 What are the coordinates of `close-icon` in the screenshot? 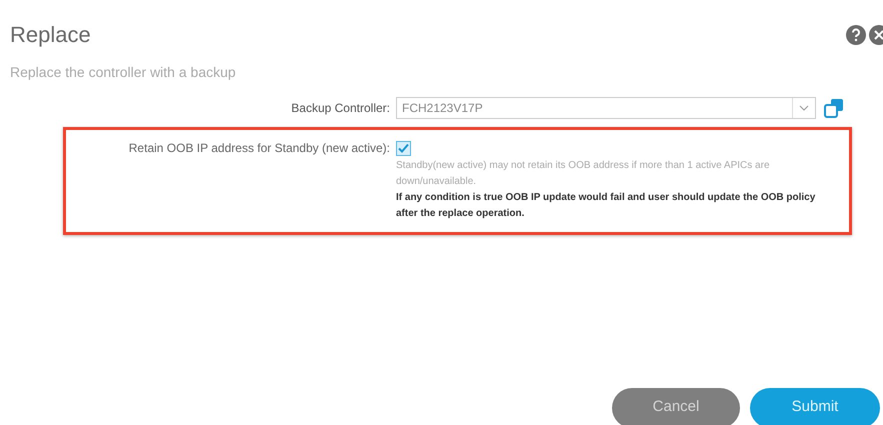 It's located at (876, 35).